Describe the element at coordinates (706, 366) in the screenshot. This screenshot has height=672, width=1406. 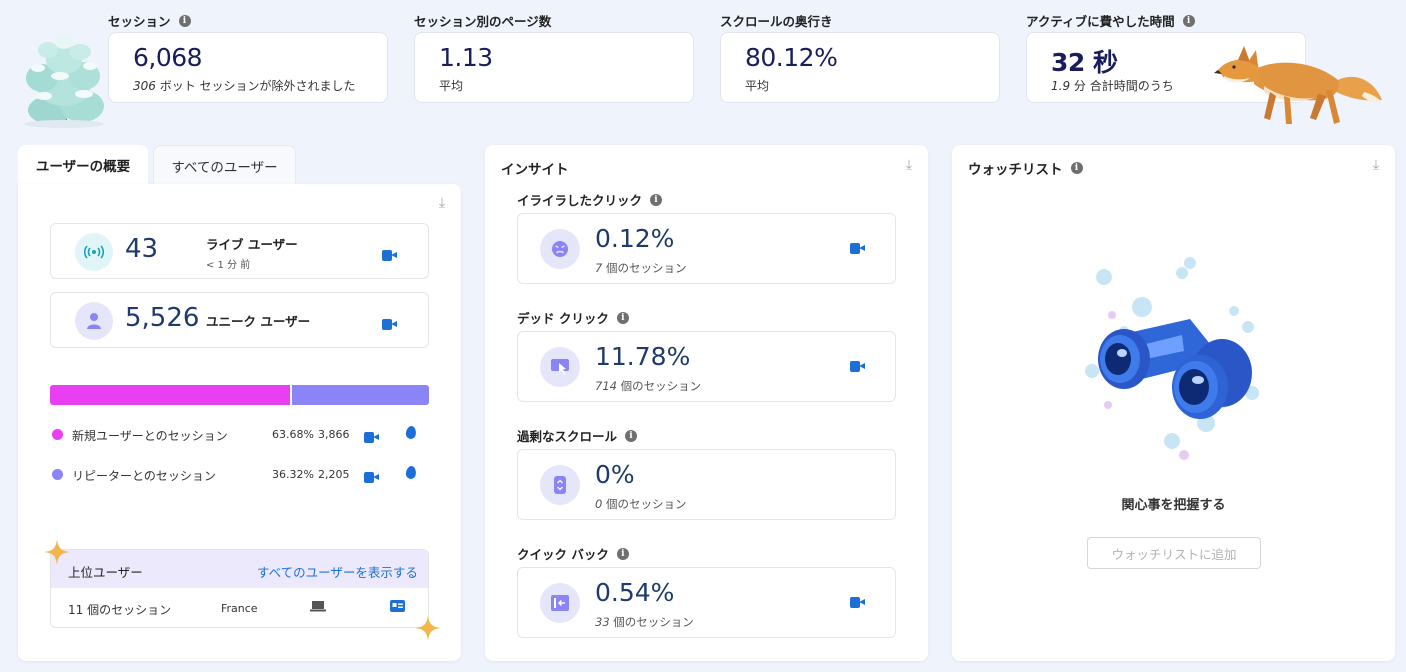
I see `insight-card-dead-clicks: 11.78% 714 個のセッション` at that location.